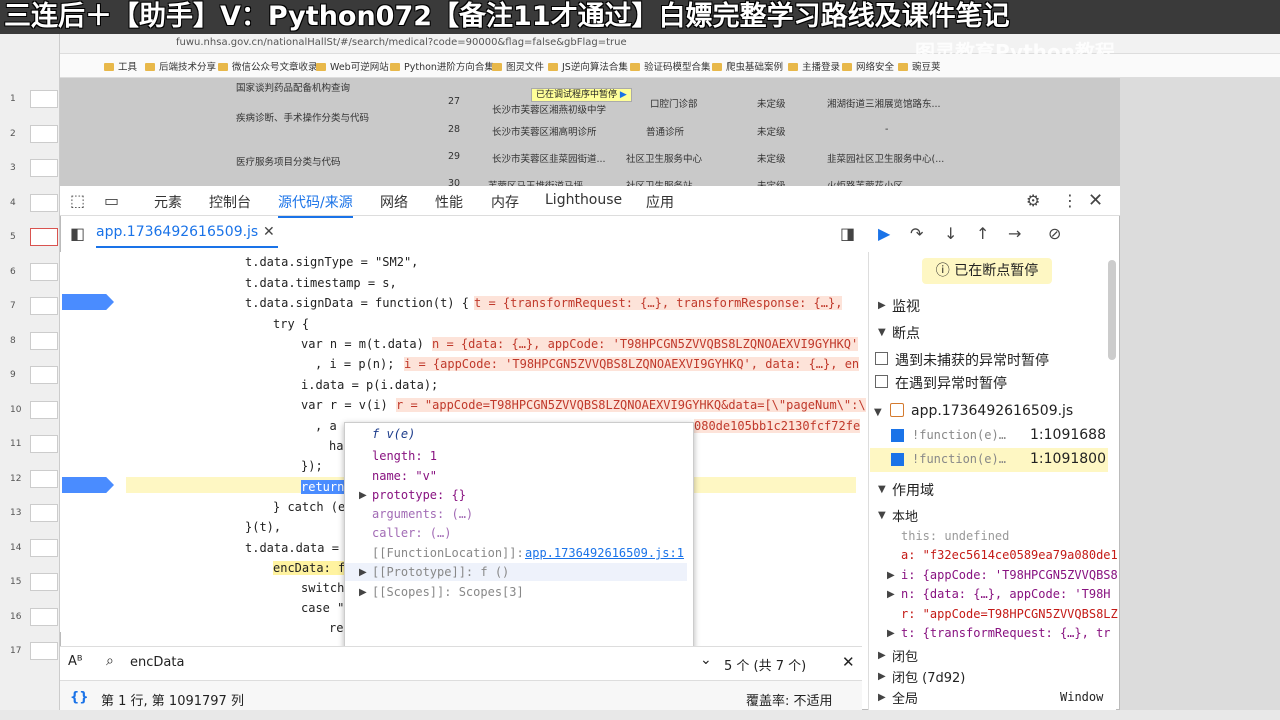 The image size is (1280, 720). What do you see at coordinates (906, 333) in the screenshot?
I see `breakpoints-section: 断点` at bounding box center [906, 333].